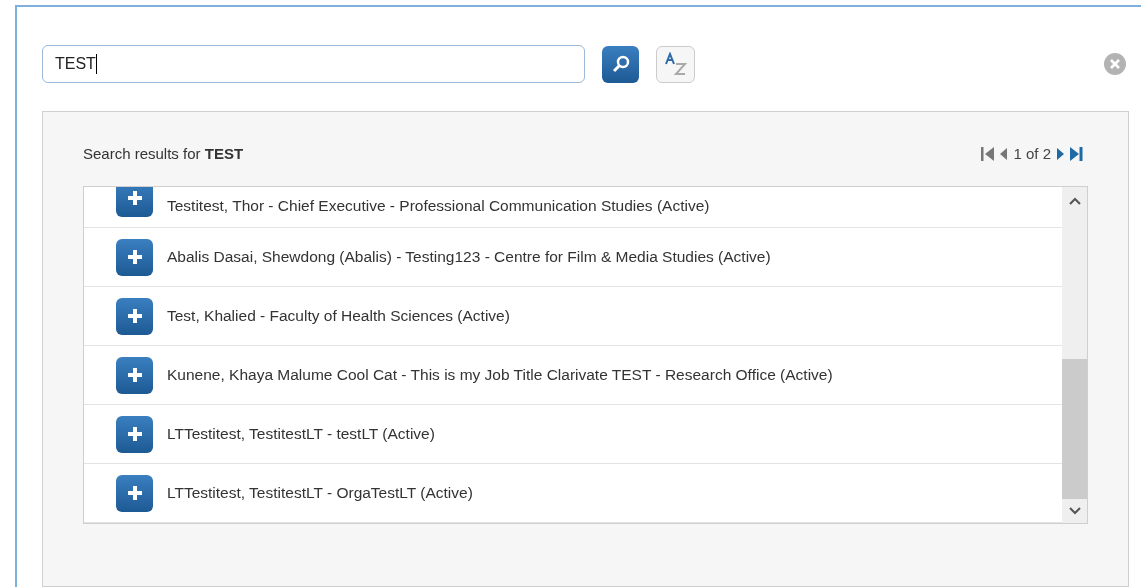  I want to click on last-page-icon, so click(1076, 154).